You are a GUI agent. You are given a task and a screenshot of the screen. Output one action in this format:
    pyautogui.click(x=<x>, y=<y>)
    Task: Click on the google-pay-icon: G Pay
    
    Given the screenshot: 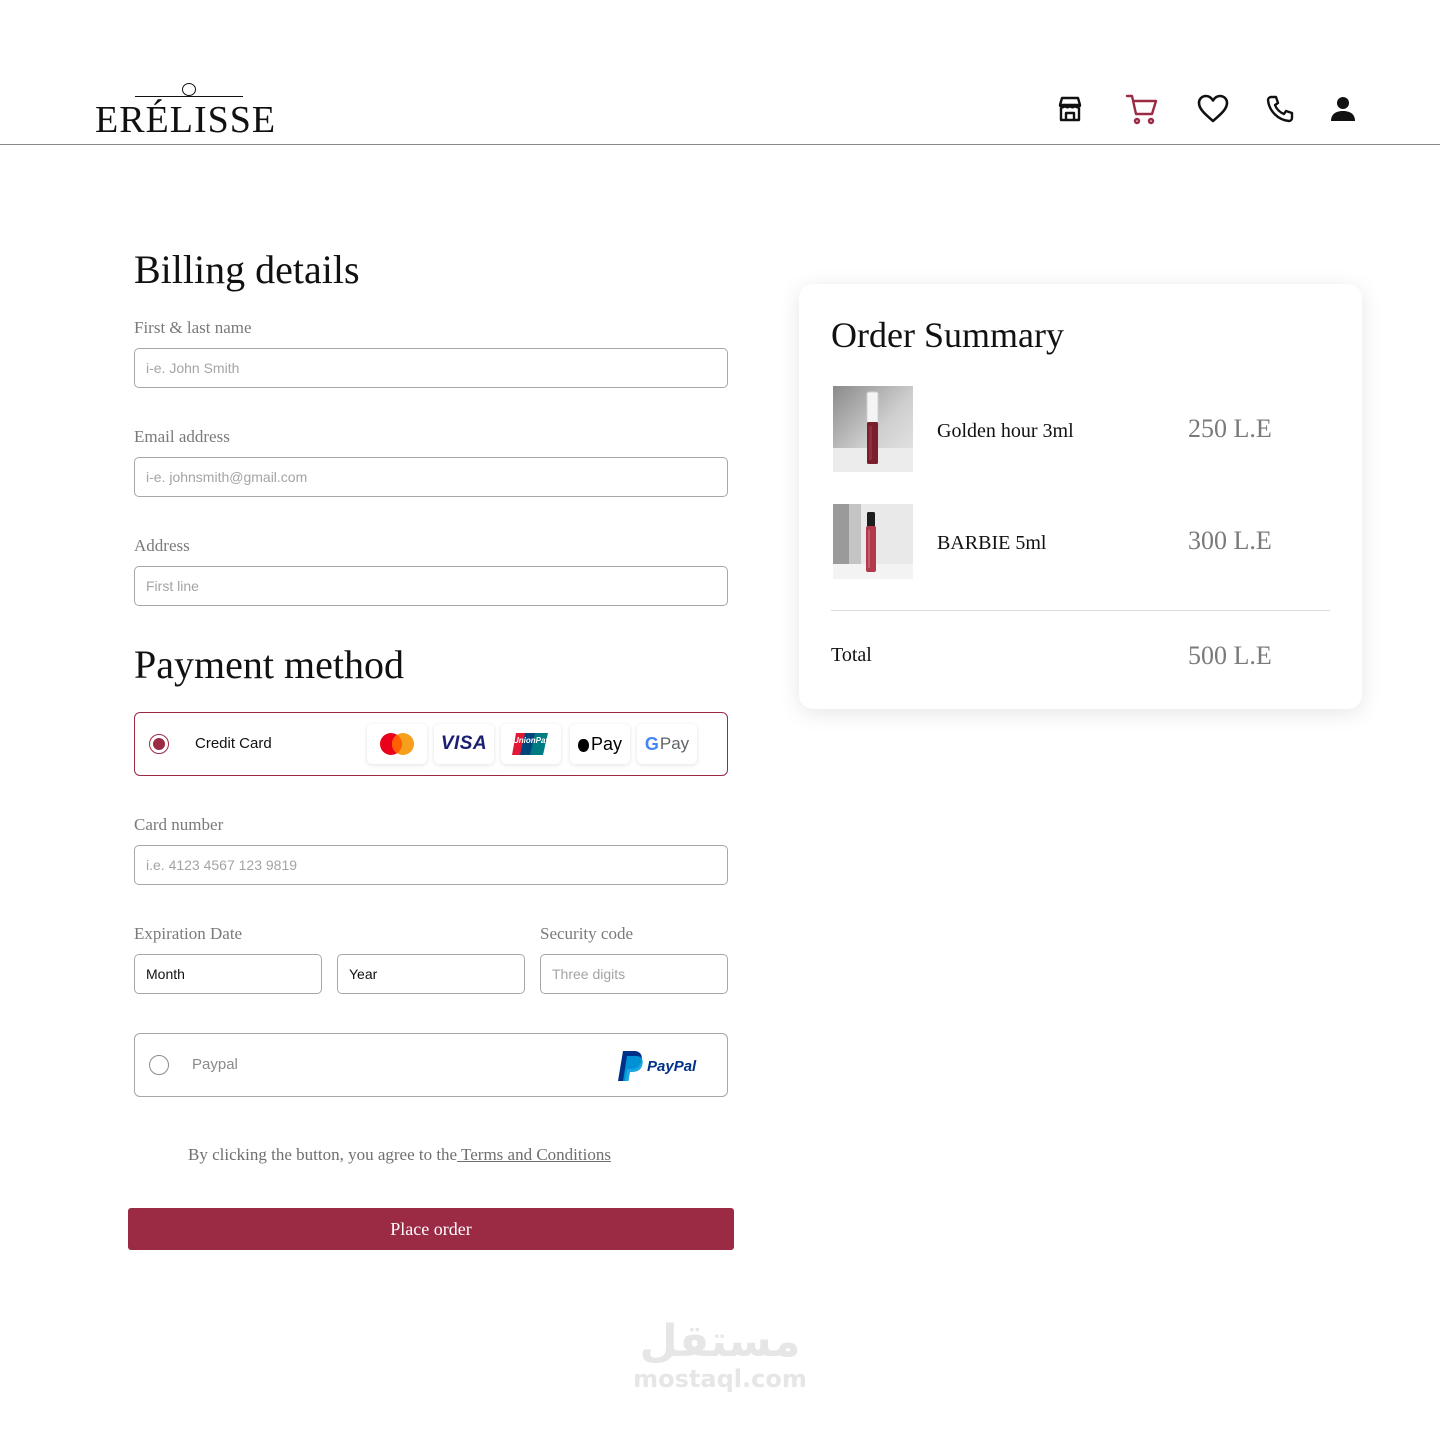 What is the action you would take?
    pyautogui.click(x=667, y=744)
    